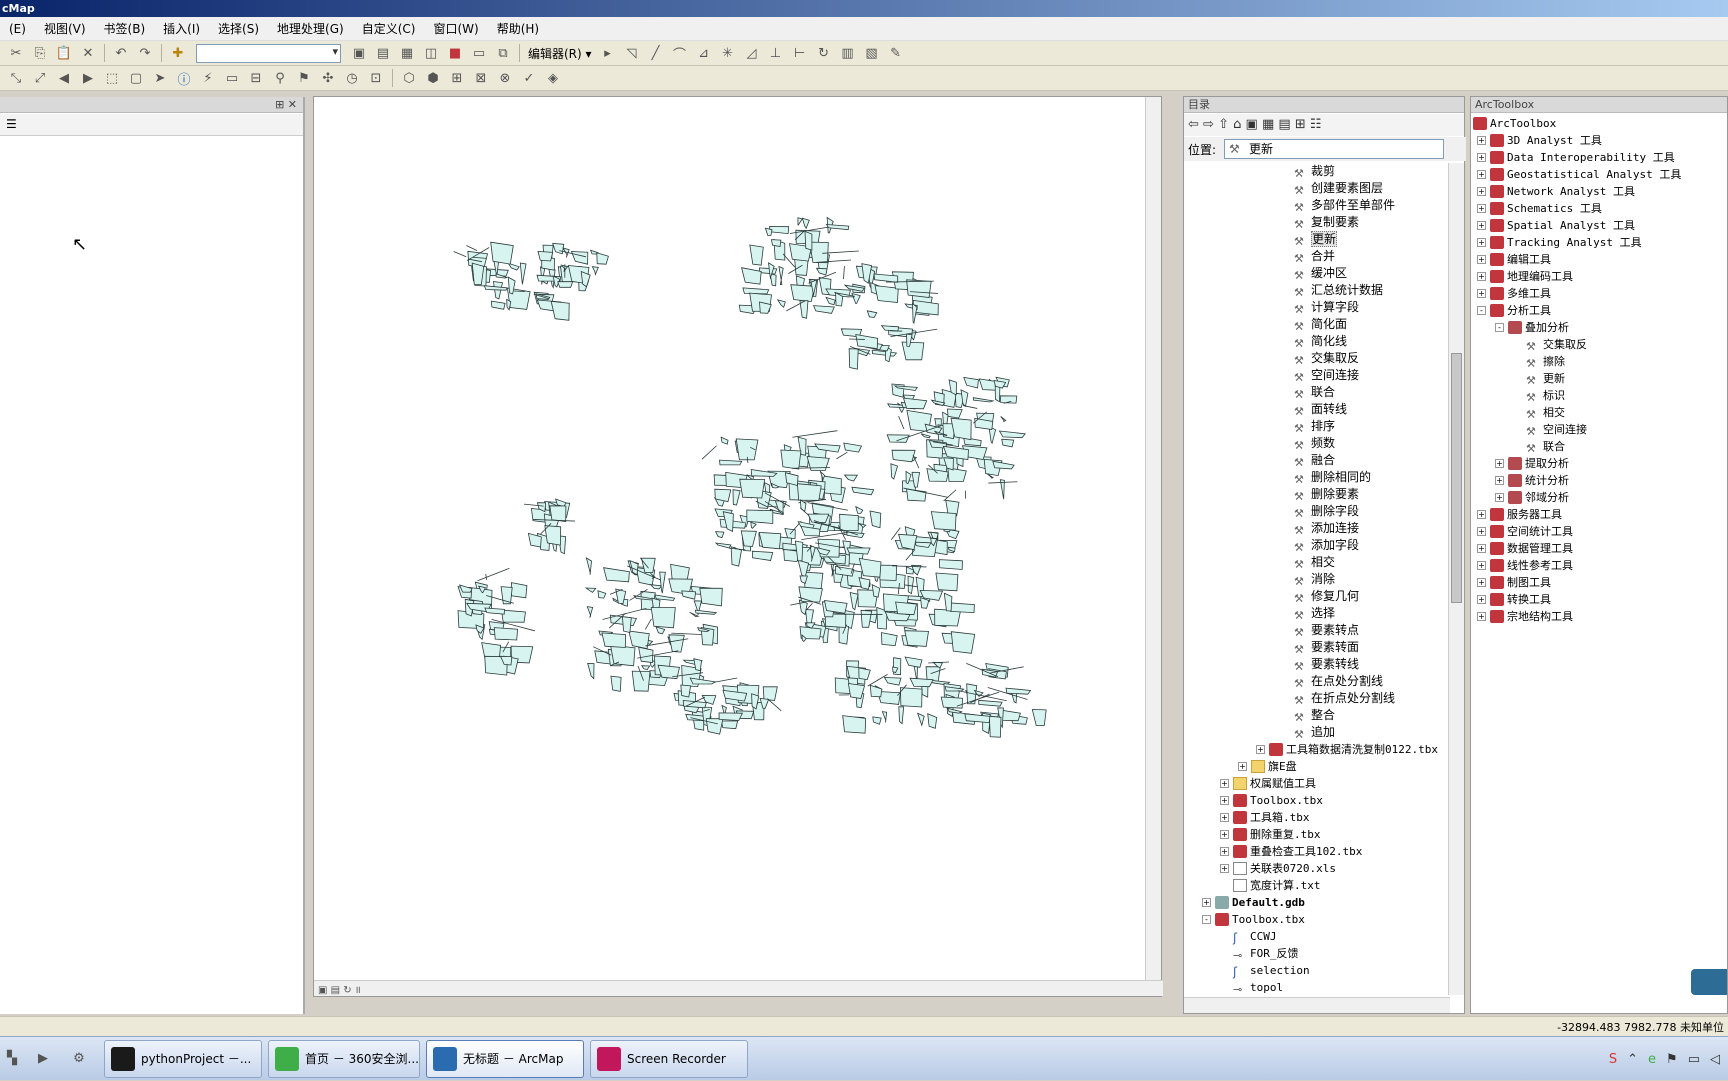 The height and width of the screenshot is (1081, 1728). Describe the element at coordinates (1600, 429) in the screenshot. I see `arctoolbox-item: ⚒空间连接` at that location.